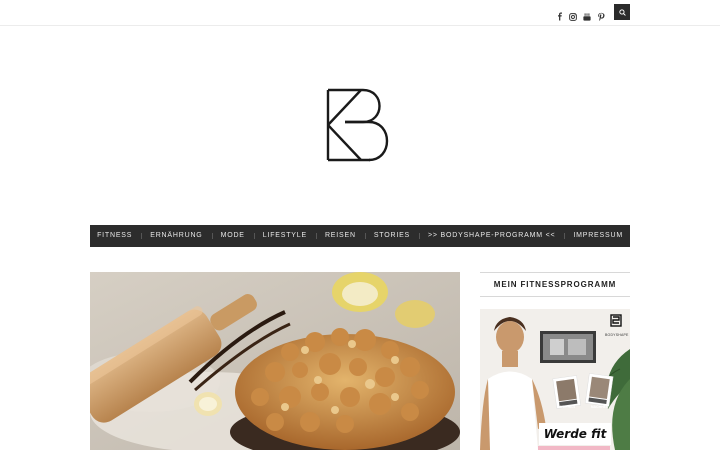 The width and height of the screenshot is (720, 450). Describe the element at coordinates (232, 236) in the screenshot. I see `nav-item-mode: MODE` at that location.